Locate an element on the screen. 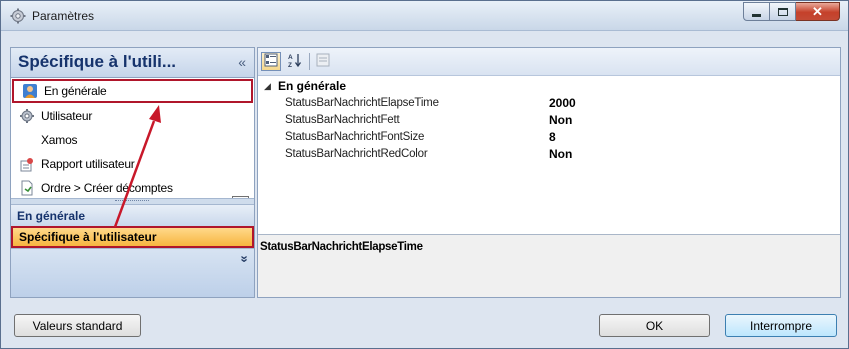  property-pages-icon is located at coordinates (323, 61).